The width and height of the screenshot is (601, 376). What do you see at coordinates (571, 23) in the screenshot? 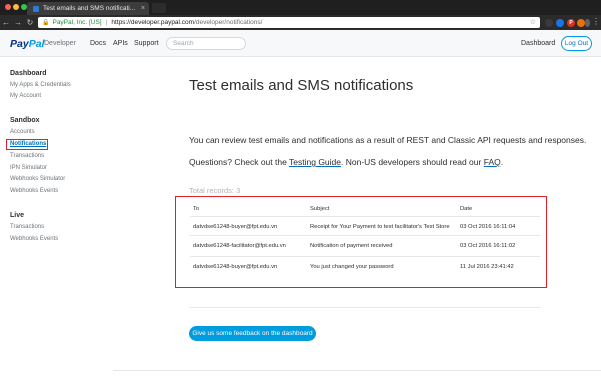
I see `extension-icon: P` at bounding box center [571, 23].